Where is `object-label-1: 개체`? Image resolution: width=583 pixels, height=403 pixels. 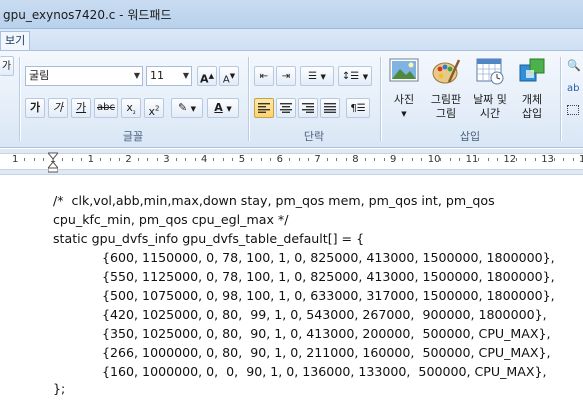 object-label-1: 개체 is located at coordinates (532, 99).